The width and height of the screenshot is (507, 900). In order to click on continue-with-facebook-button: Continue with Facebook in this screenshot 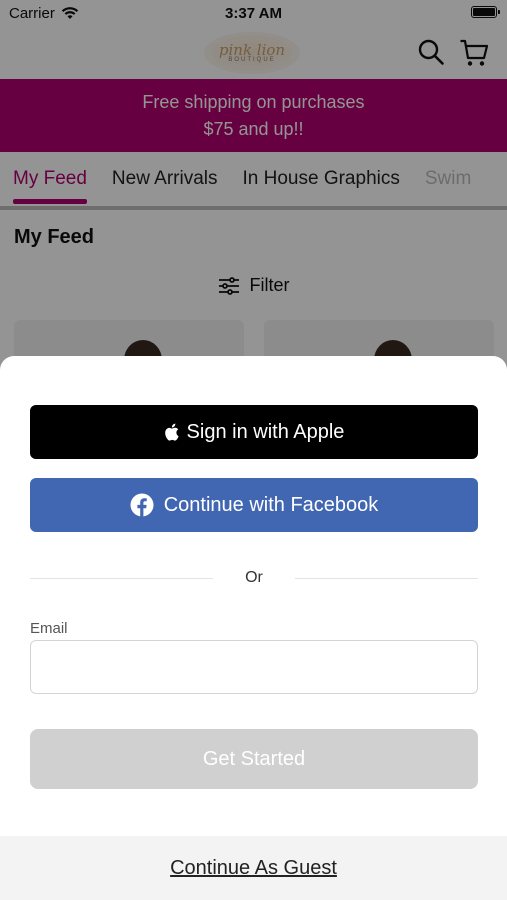, I will do `click(254, 505)`.